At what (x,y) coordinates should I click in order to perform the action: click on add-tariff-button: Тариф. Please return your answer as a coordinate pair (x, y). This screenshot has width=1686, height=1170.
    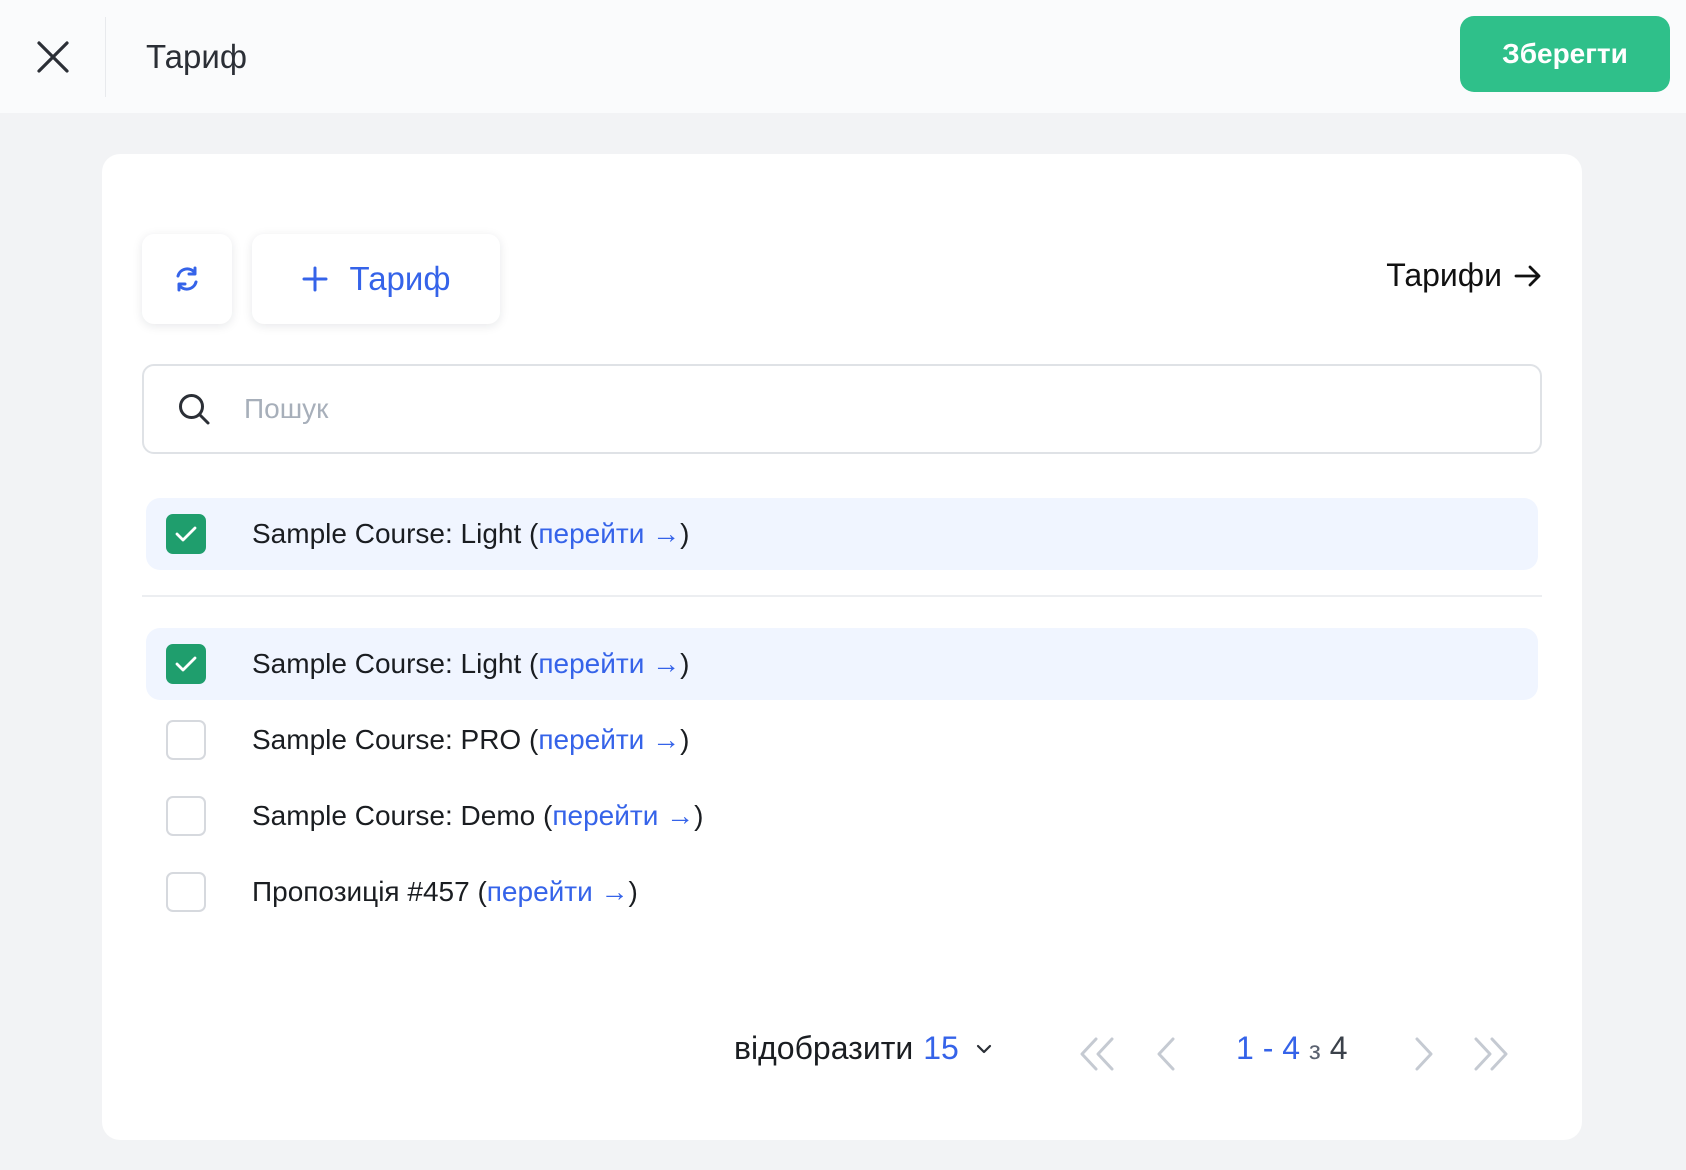
    Looking at the image, I should click on (376, 279).